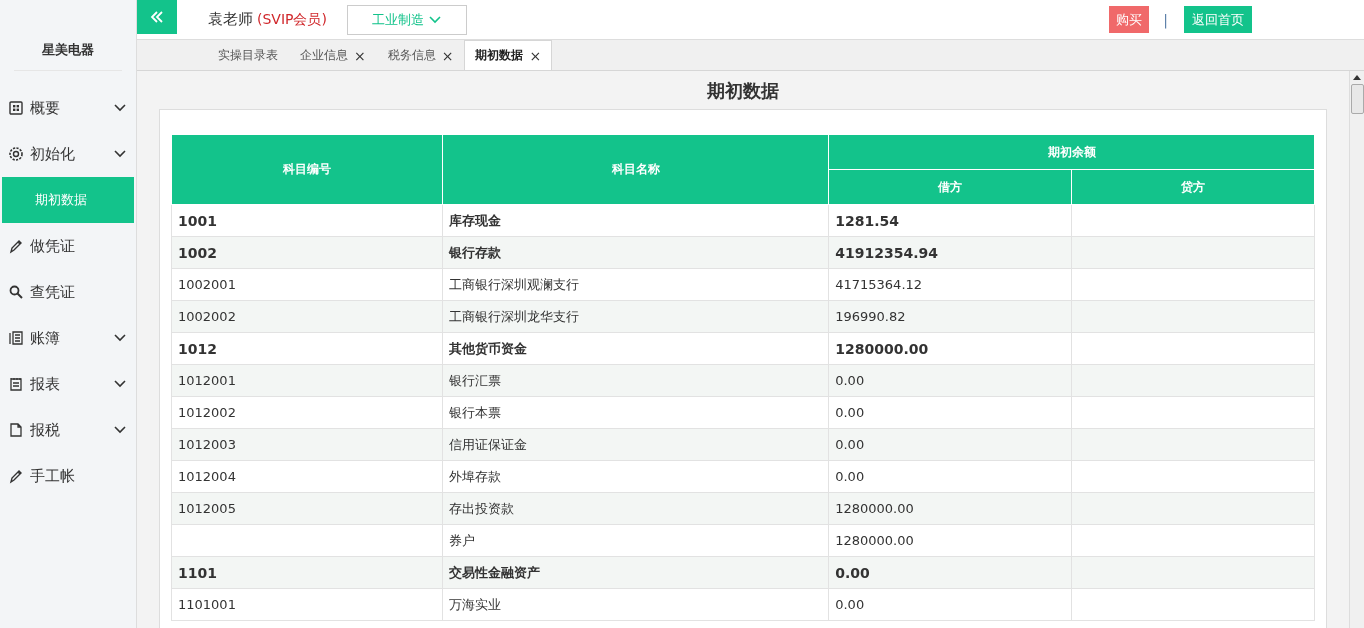  I want to click on column-header: 贷方, so click(1193, 187).